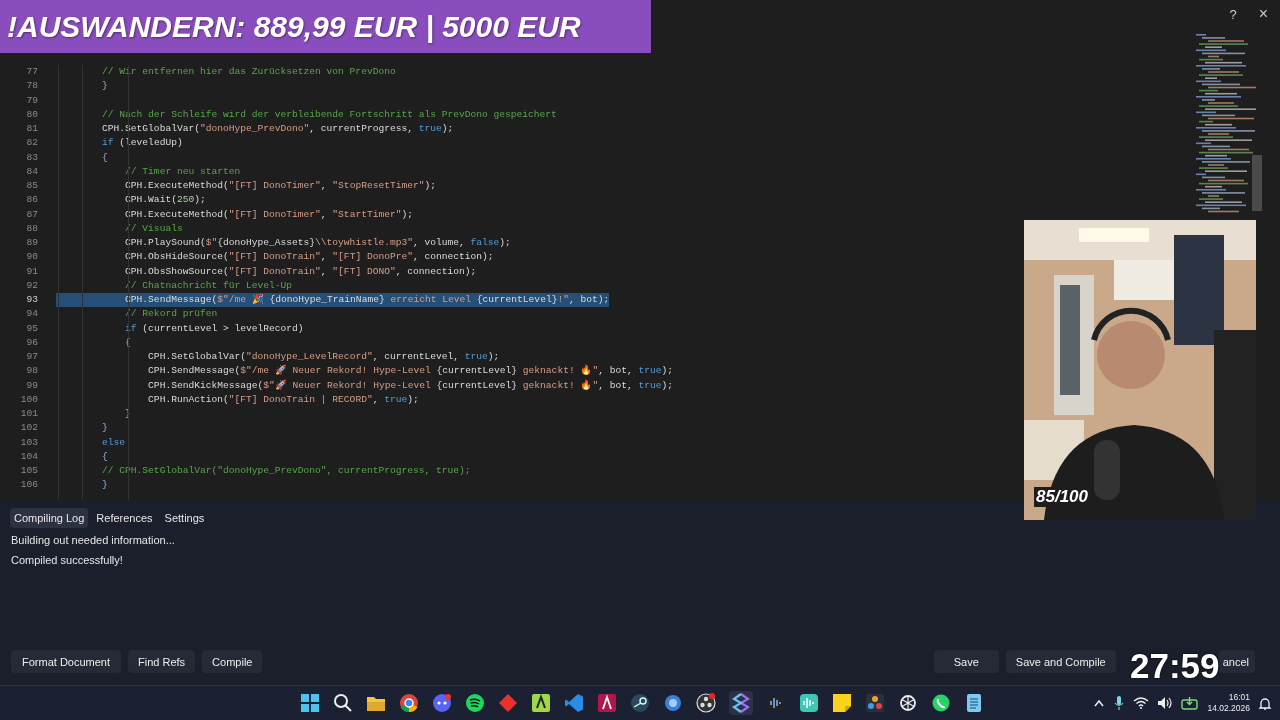 The image size is (1280, 720). Describe the element at coordinates (1141, 703) in the screenshot. I see `wifi-icon` at that location.